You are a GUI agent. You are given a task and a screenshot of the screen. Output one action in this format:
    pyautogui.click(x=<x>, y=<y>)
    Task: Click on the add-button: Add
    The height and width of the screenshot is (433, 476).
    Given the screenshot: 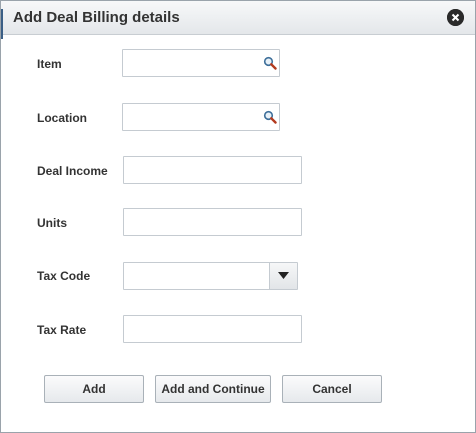 What is the action you would take?
    pyautogui.click(x=94, y=389)
    